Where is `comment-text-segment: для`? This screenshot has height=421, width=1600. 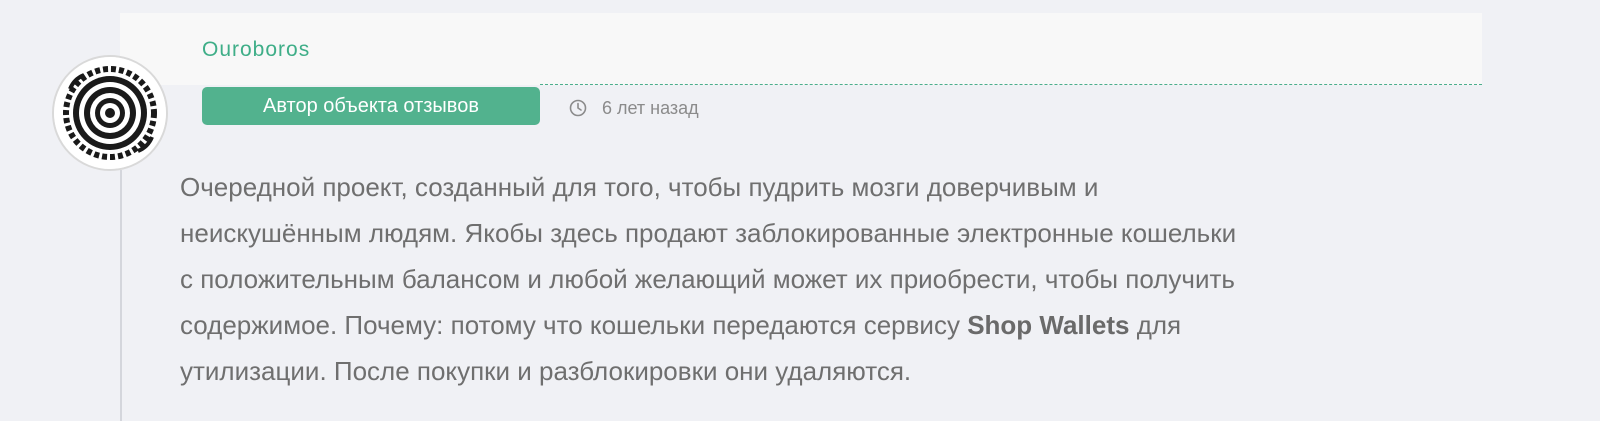
comment-text-segment: для is located at coordinates (1155, 325).